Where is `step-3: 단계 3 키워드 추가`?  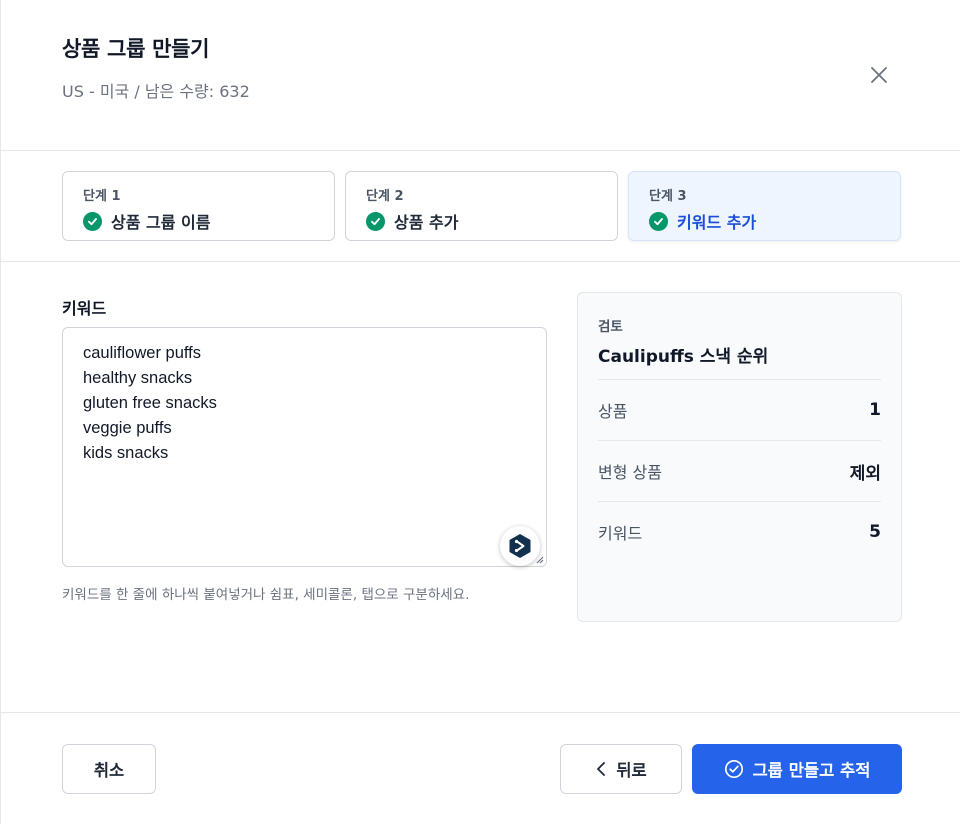 step-3: 단계 3 키워드 추가 is located at coordinates (764, 206).